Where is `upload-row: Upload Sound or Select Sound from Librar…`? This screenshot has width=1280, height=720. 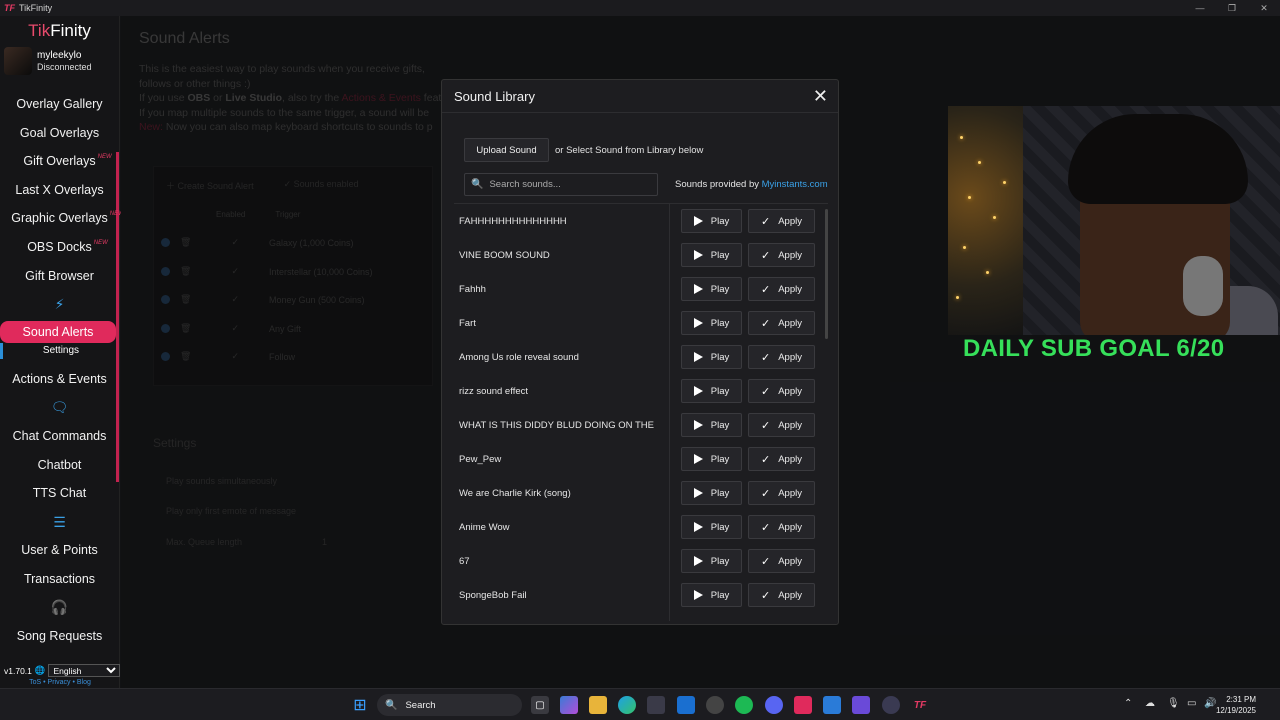 upload-row: Upload Sound or Select Sound from Librar… is located at coordinates (583, 150).